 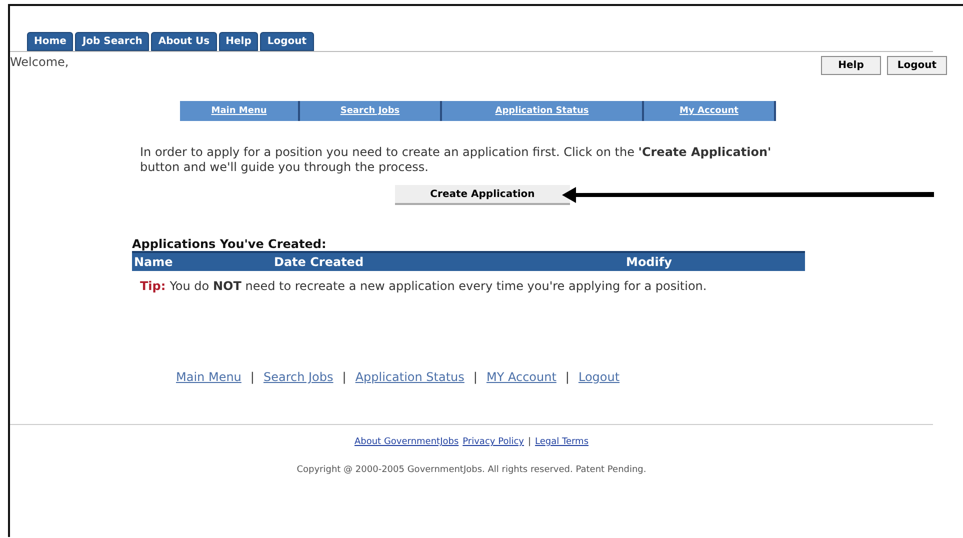 I want to click on welcome-text: Welcome,, so click(x=39, y=61).